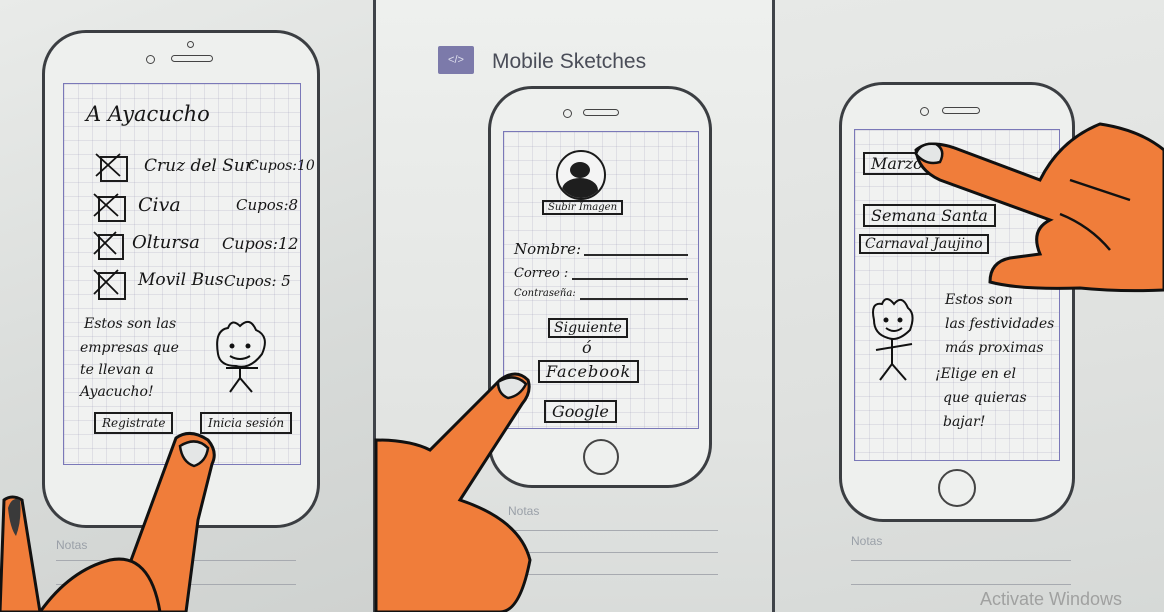 The width and height of the screenshot is (1164, 612). Describe the element at coordinates (1050, 599) in the screenshot. I see `windows-activation-watermark: Activate Windows` at that location.